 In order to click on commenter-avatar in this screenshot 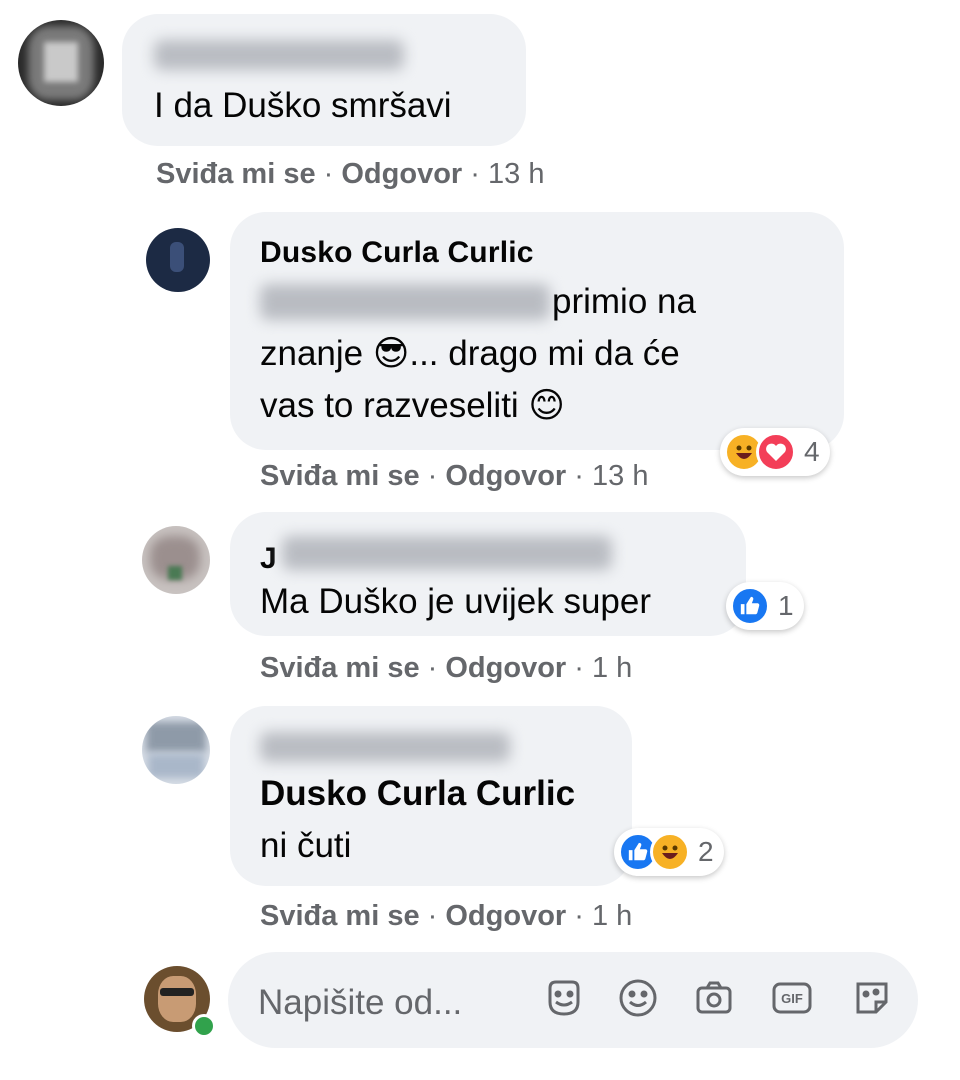, I will do `click(61, 63)`.